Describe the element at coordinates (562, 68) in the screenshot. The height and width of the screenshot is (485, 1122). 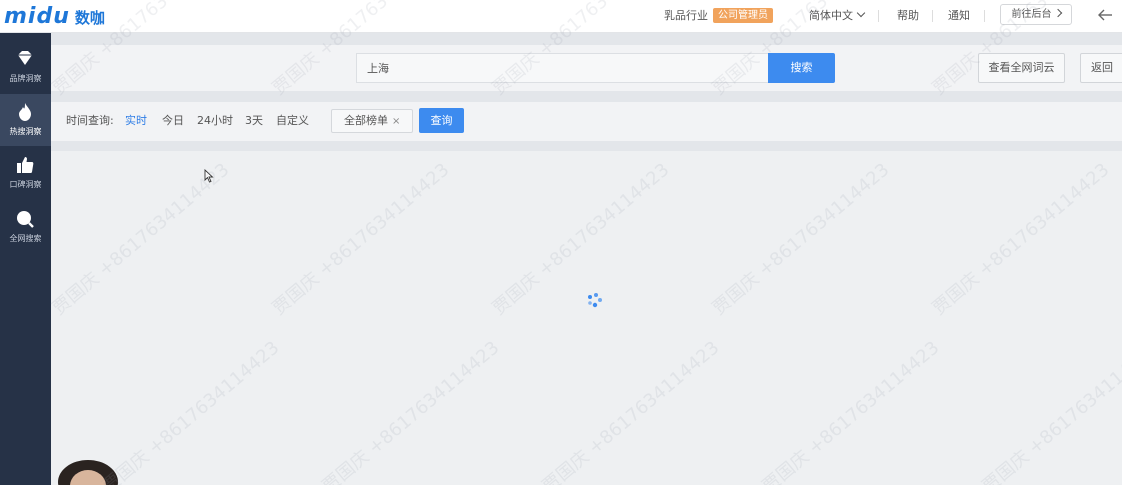
I see `search-input` at that location.